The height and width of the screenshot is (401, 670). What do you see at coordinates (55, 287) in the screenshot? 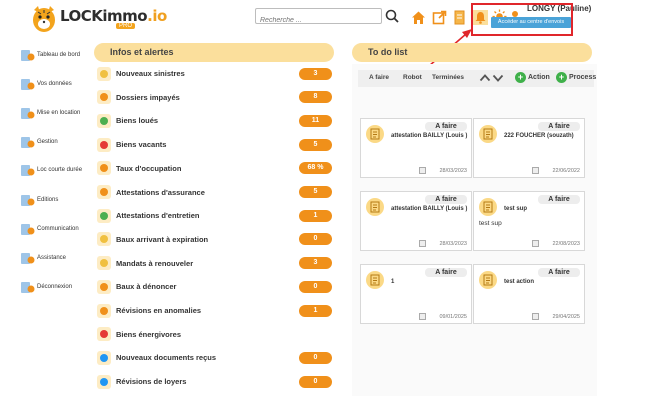
I see `sidebar-item-label: Déconnexion` at bounding box center [55, 287].